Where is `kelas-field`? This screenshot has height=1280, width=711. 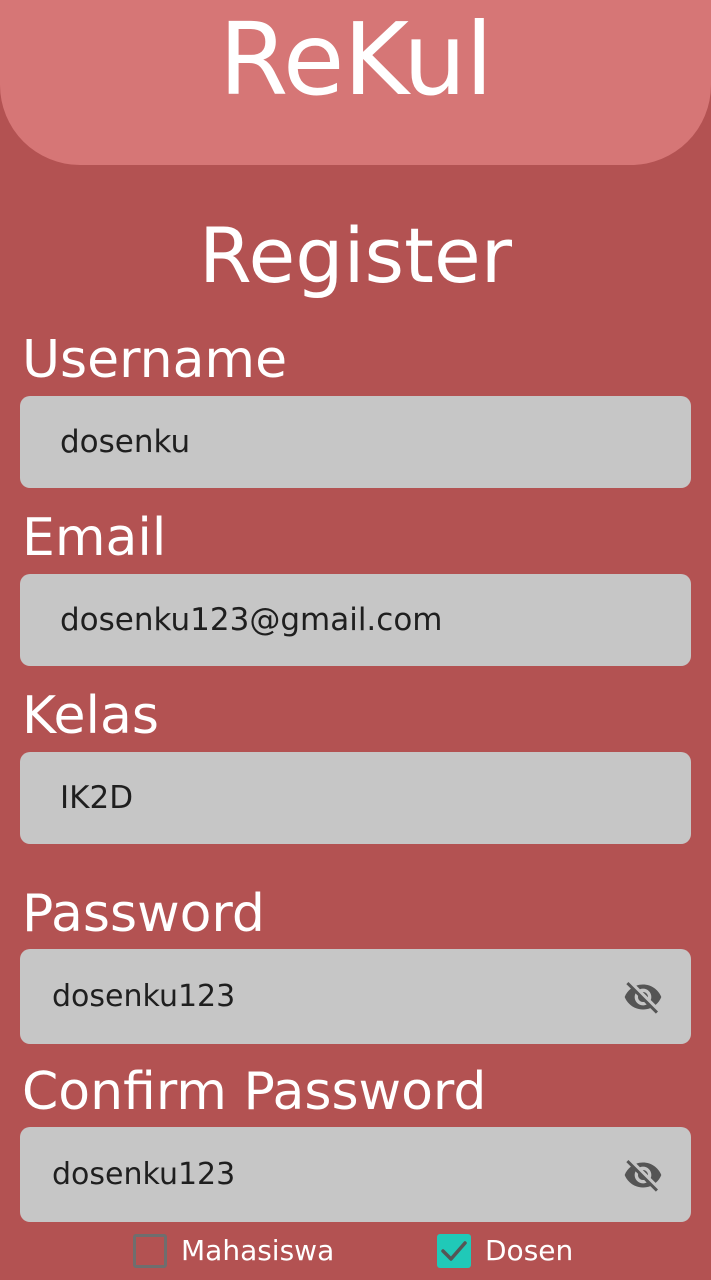
kelas-field is located at coordinates (355, 798).